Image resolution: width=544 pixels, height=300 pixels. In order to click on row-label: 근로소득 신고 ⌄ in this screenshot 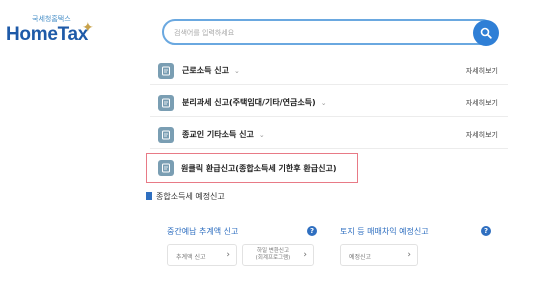, I will do `click(211, 70)`.